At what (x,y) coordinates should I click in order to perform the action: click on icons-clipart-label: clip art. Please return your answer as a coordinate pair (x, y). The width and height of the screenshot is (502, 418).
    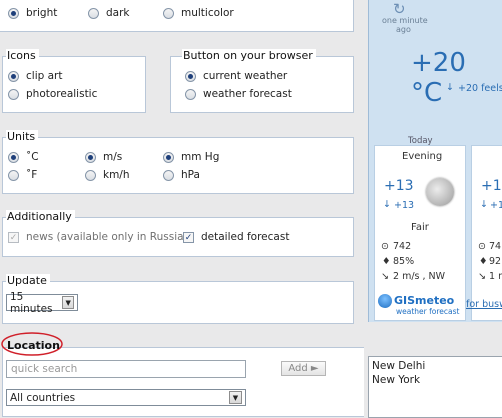
    Looking at the image, I should click on (44, 76).